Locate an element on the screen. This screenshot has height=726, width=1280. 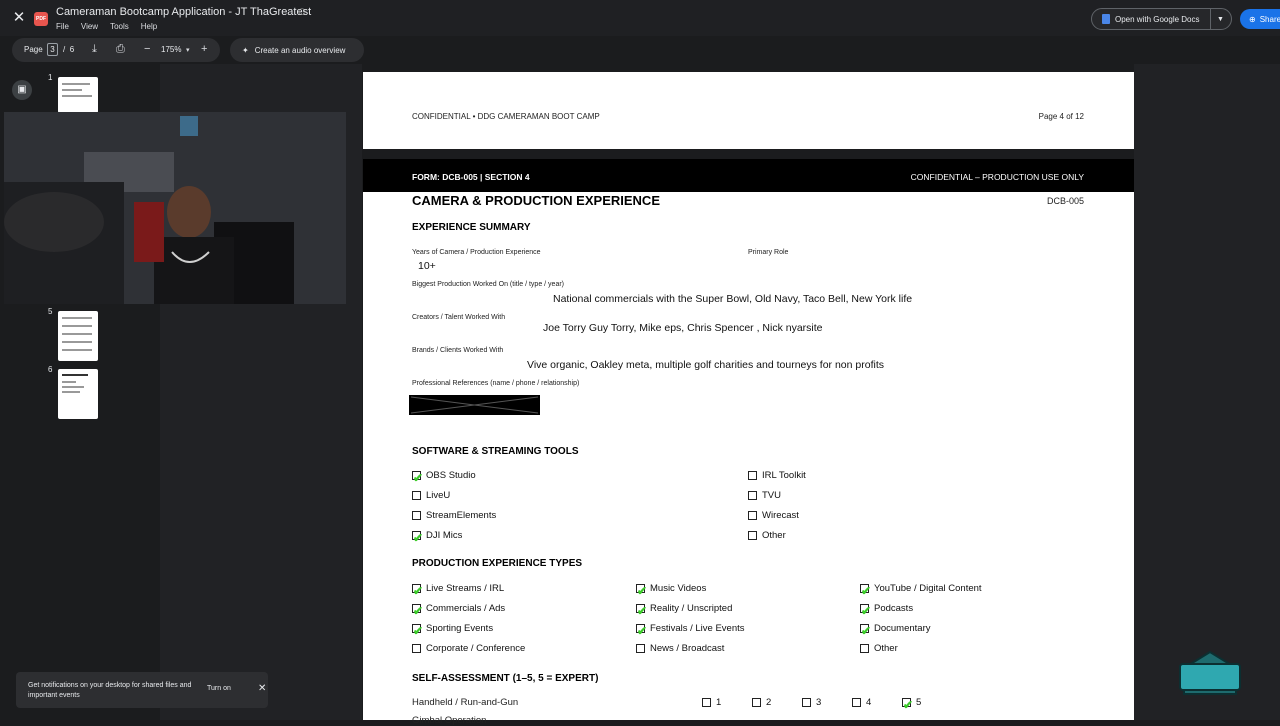
page-total: / 6 is located at coordinates (69, 49).